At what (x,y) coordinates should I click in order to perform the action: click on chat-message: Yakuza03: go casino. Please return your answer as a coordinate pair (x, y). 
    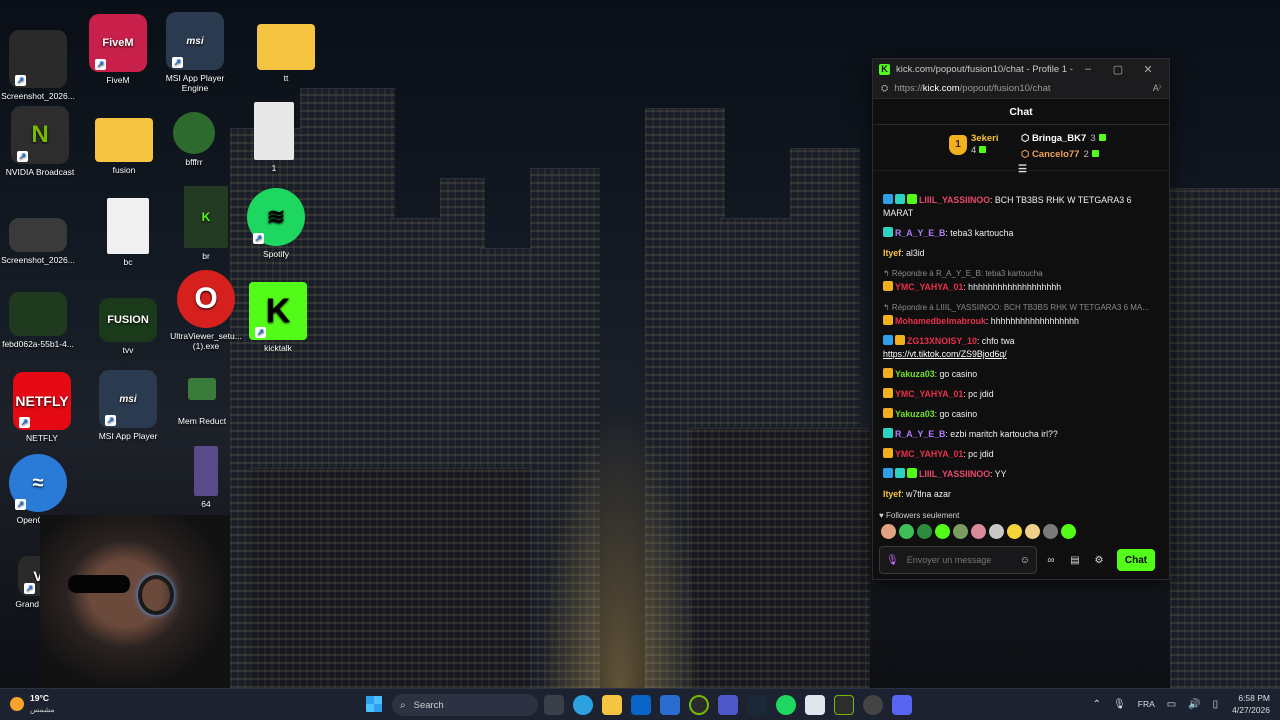
    Looking at the image, I should click on (1022, 414).